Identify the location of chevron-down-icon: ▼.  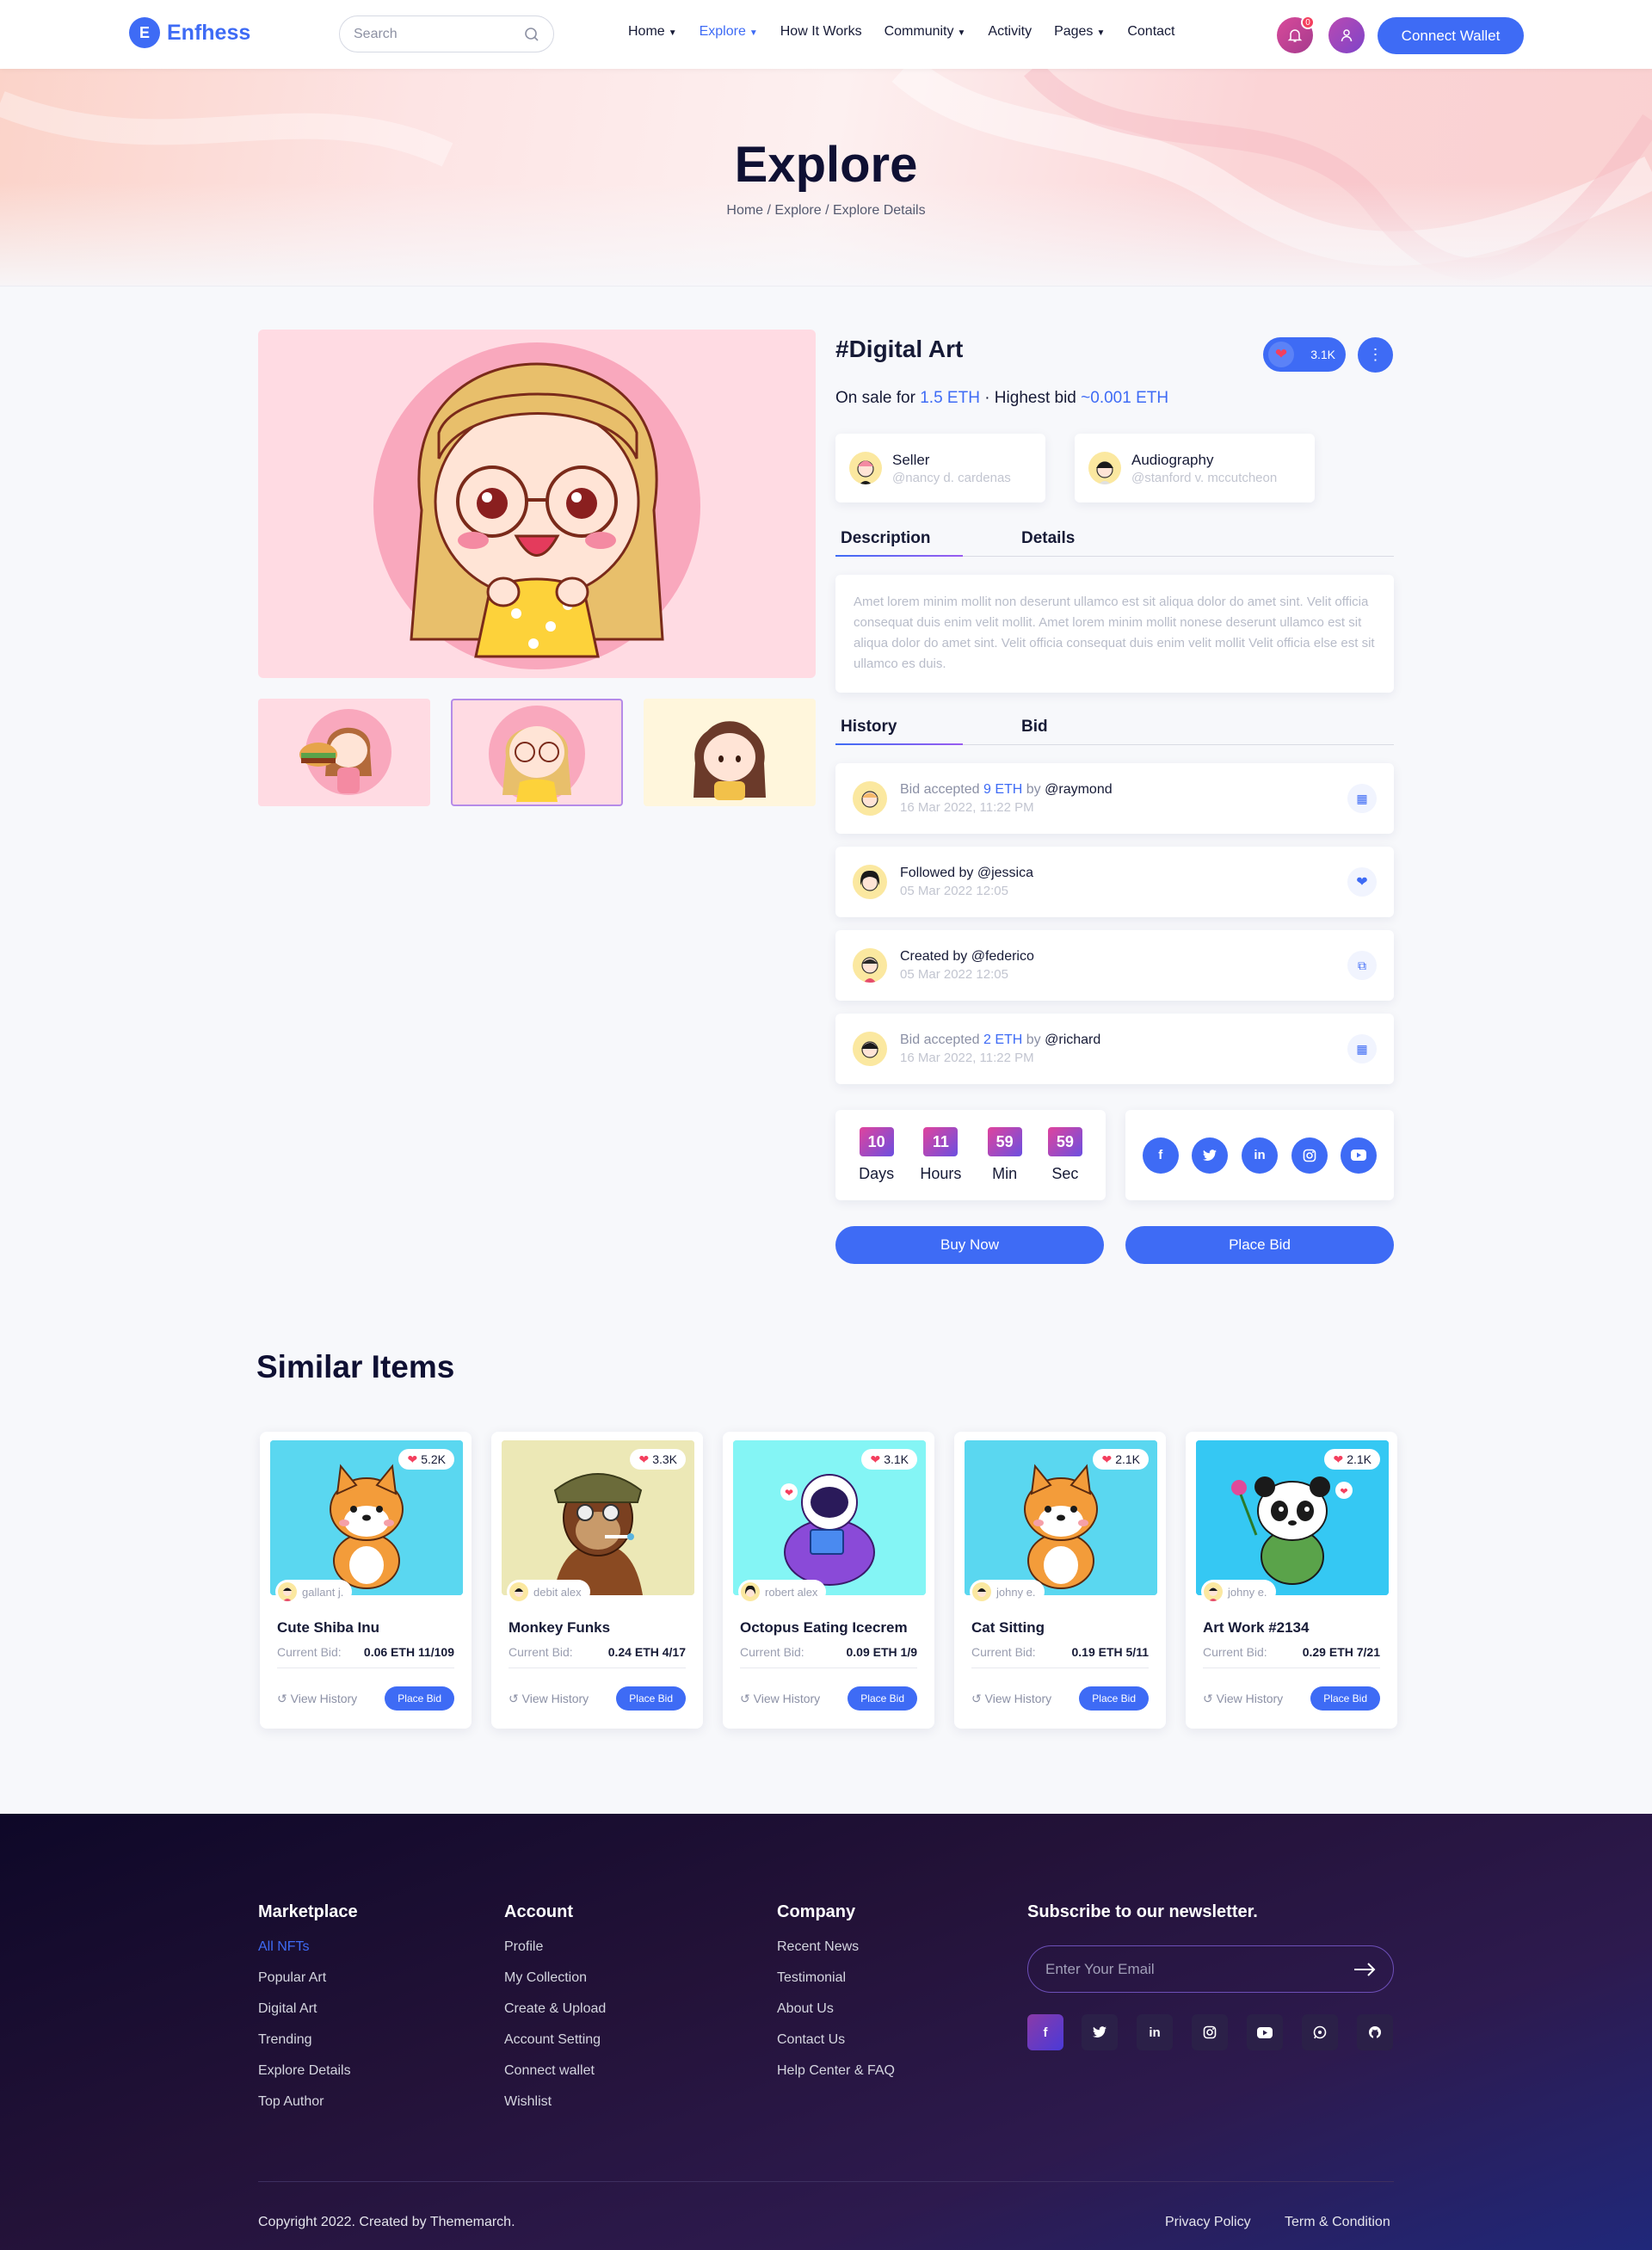
(1101, 33).